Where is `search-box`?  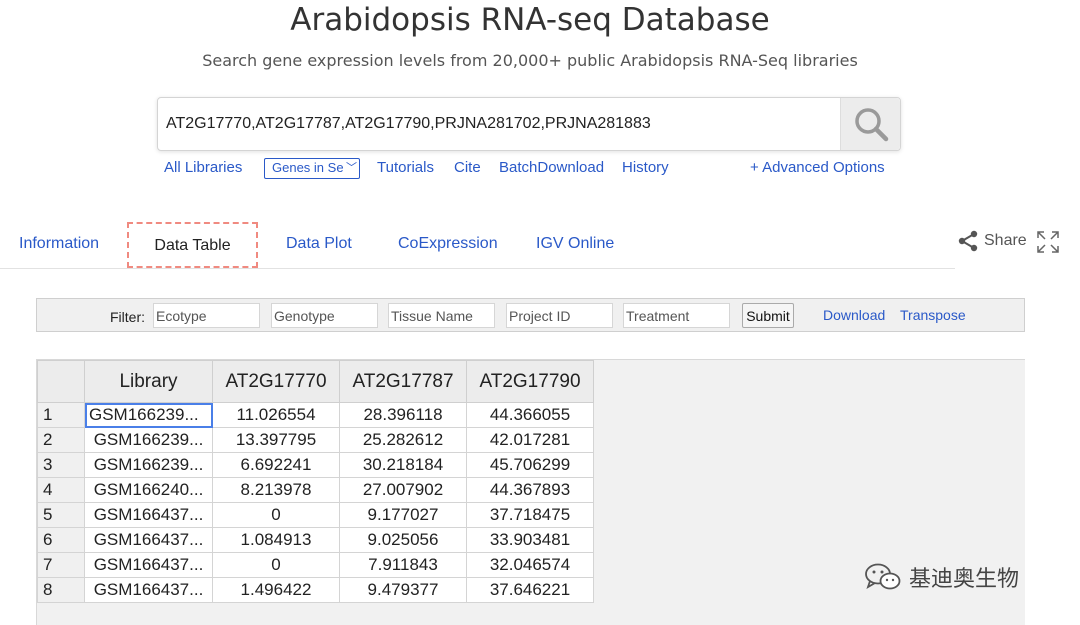 search-box is located at coordinates (529, 124).